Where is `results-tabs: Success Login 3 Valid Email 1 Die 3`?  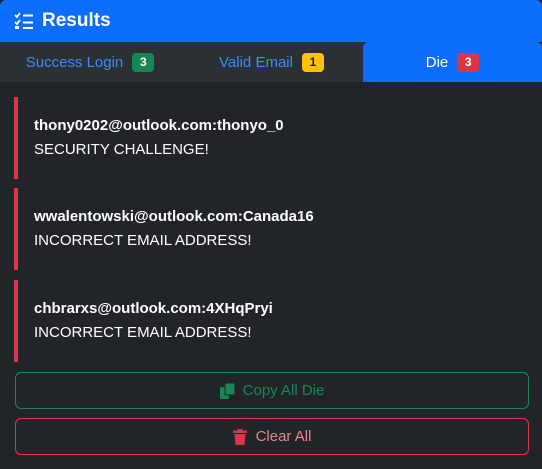
results-tabs: Success Login 3 Valid Email 1 Die 3 is located at coordinates (271, 62).